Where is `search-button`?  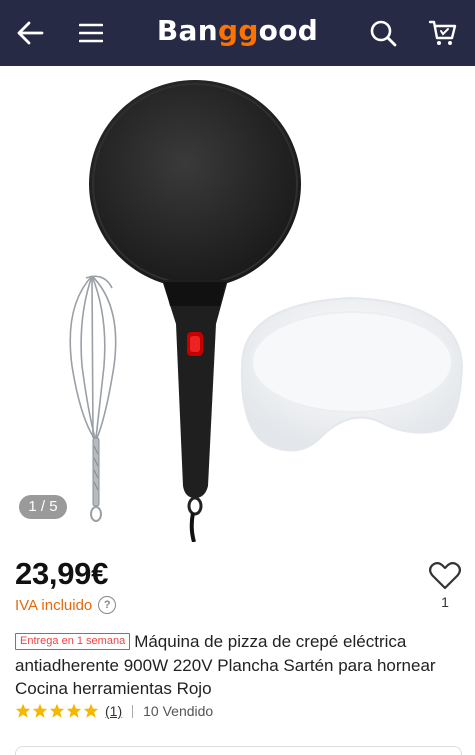
search-button is located at coordinates (383, 33).